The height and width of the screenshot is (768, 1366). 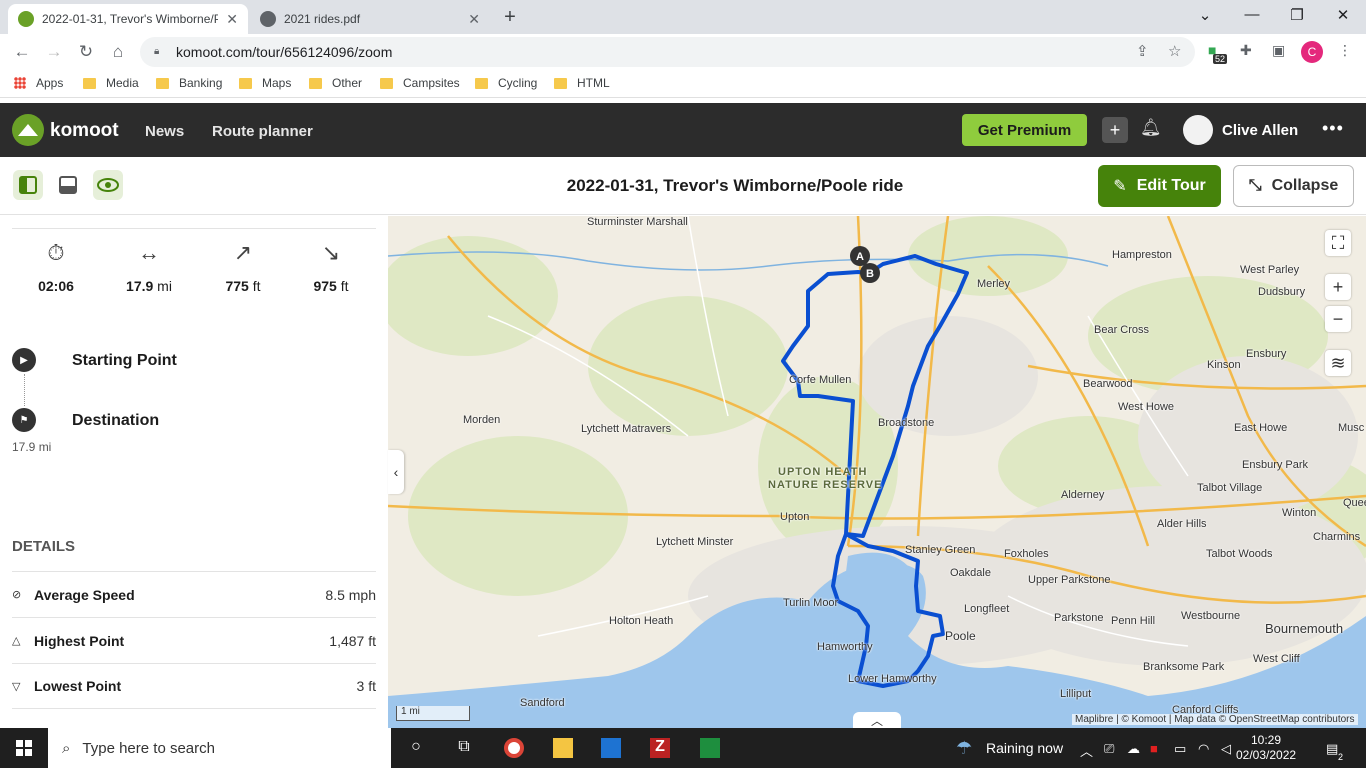 I want to click on camera-icon: ⎚, so click(x=1109, y=749).